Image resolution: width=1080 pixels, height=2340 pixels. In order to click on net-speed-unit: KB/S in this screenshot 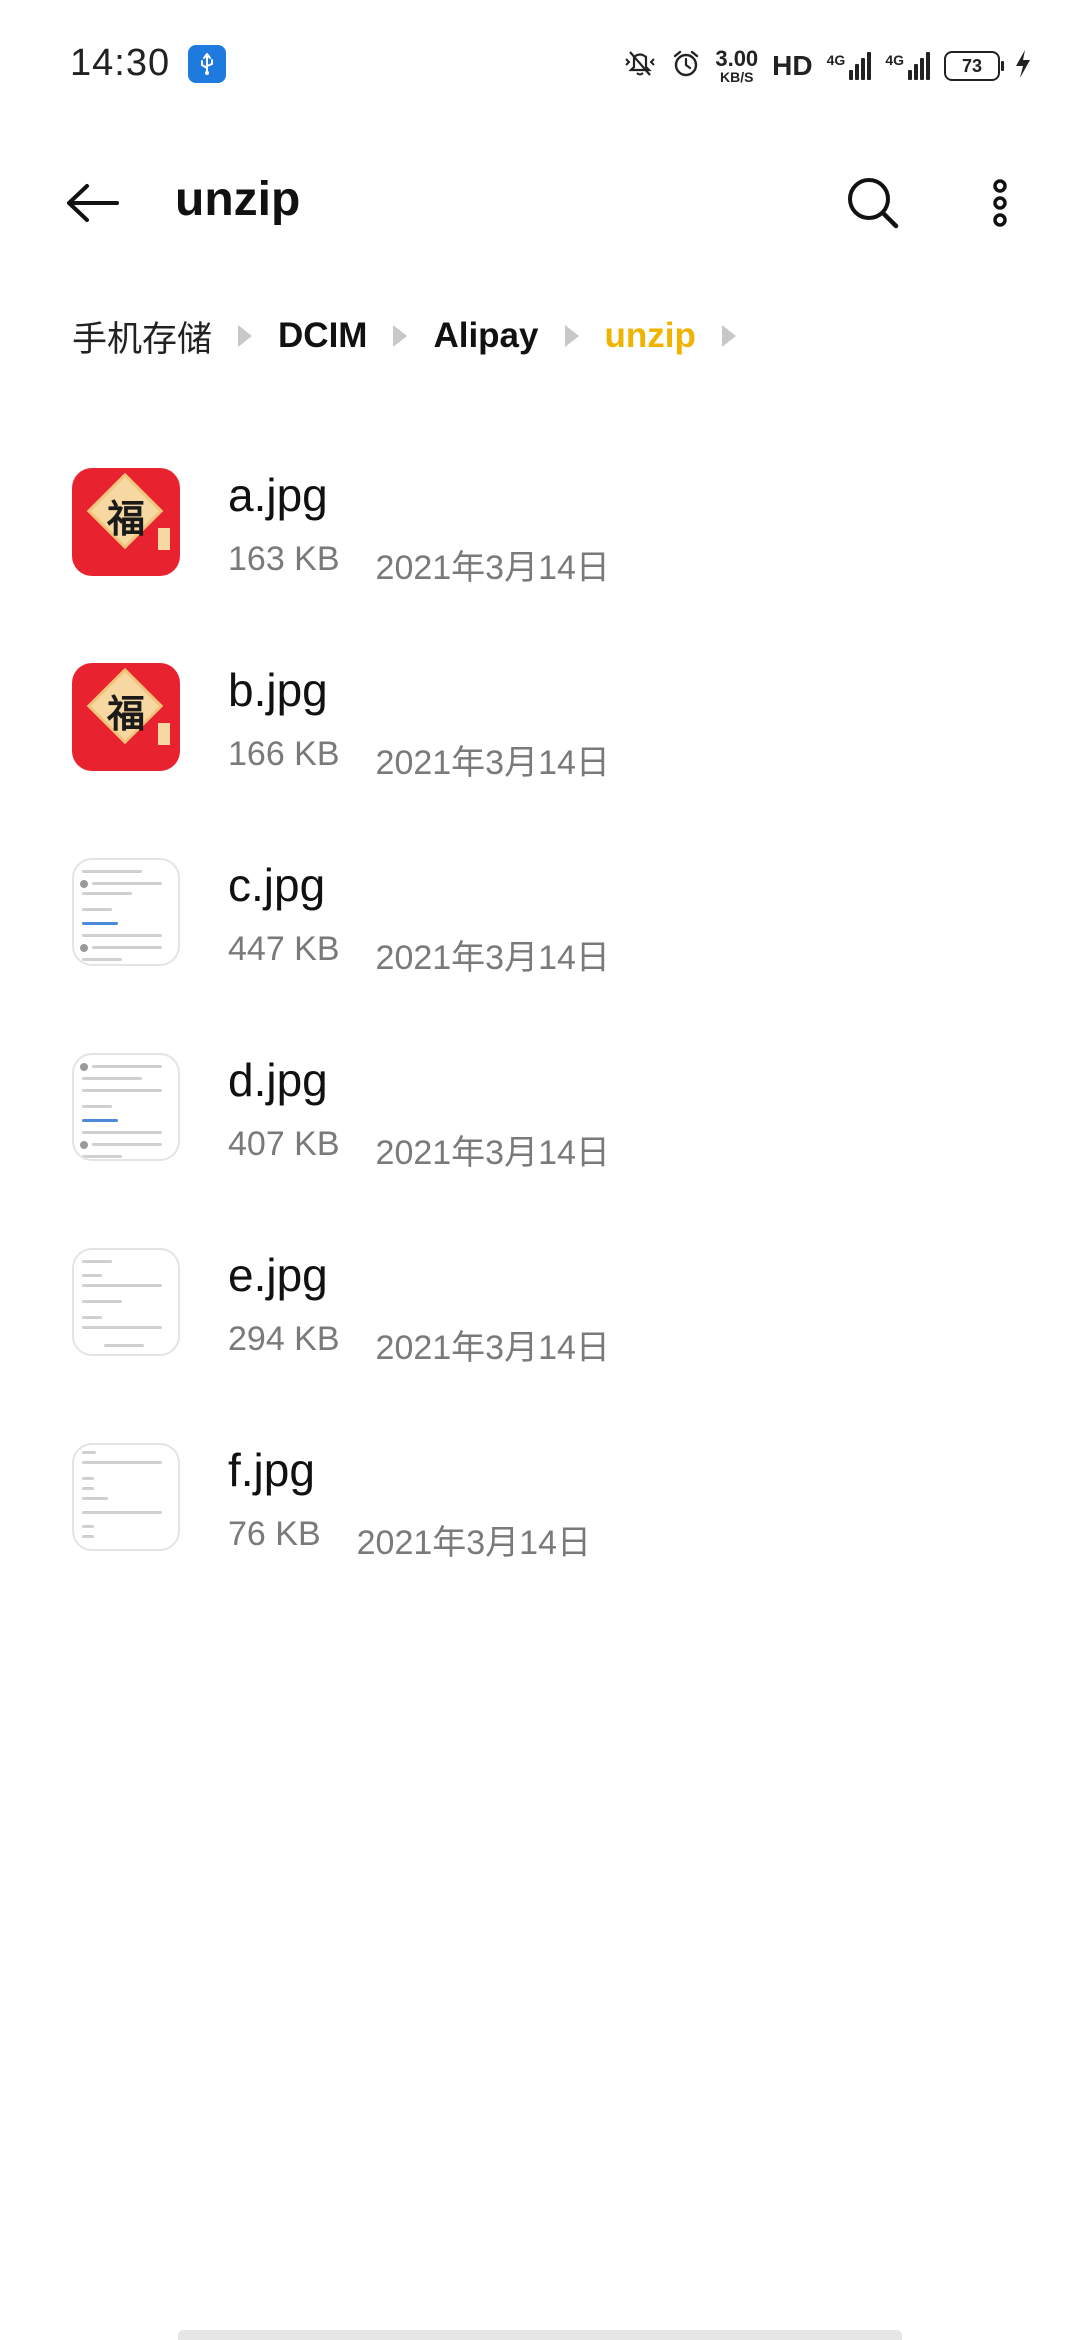, I will do `click(737, 77)`.